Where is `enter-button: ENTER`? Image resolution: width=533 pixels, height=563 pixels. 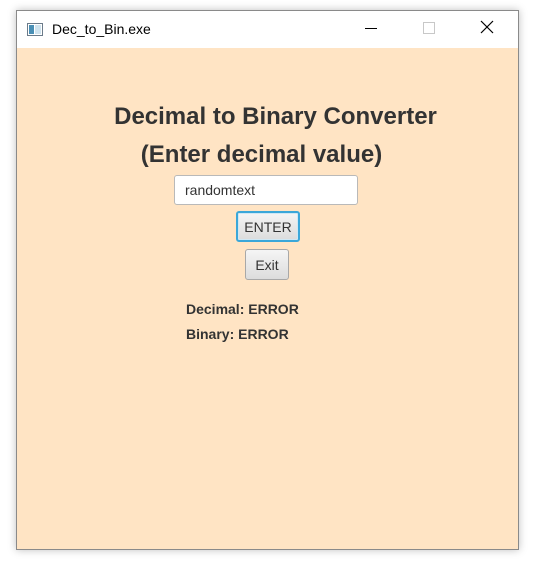 enter-button: ENTER is located at coordinates (268, 226).